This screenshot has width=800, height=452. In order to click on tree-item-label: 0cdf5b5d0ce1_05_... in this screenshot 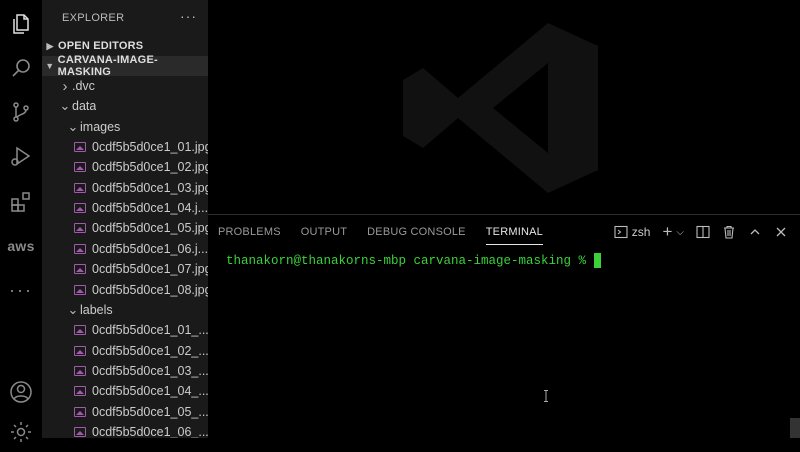, I will do `click(150, 411)`.